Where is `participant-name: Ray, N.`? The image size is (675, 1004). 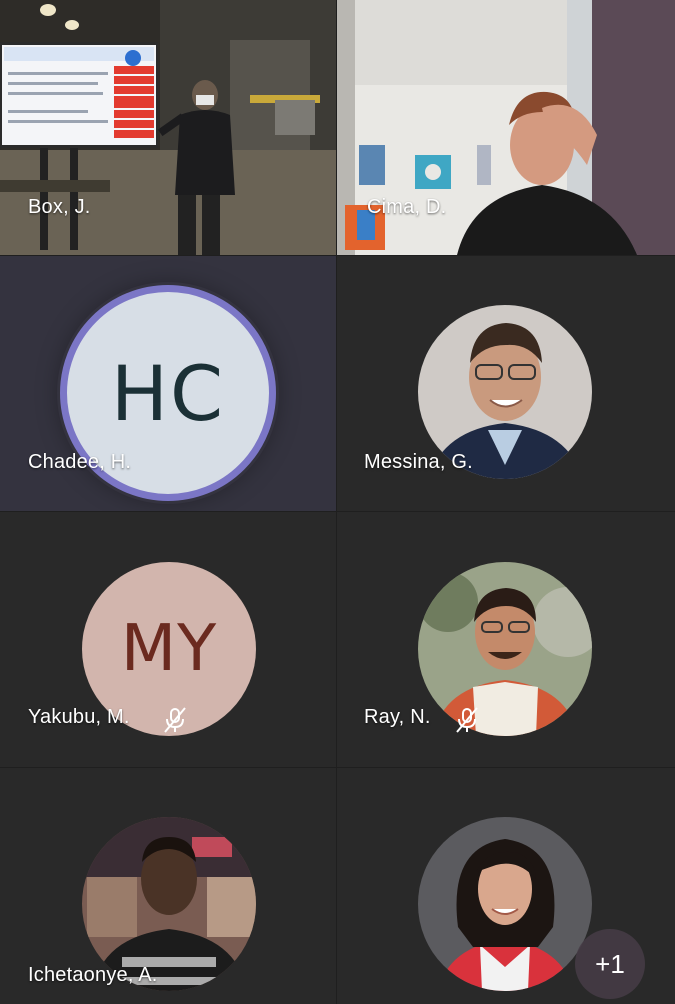 participant-name: Ray, N. is located at coordinates (397, 717).